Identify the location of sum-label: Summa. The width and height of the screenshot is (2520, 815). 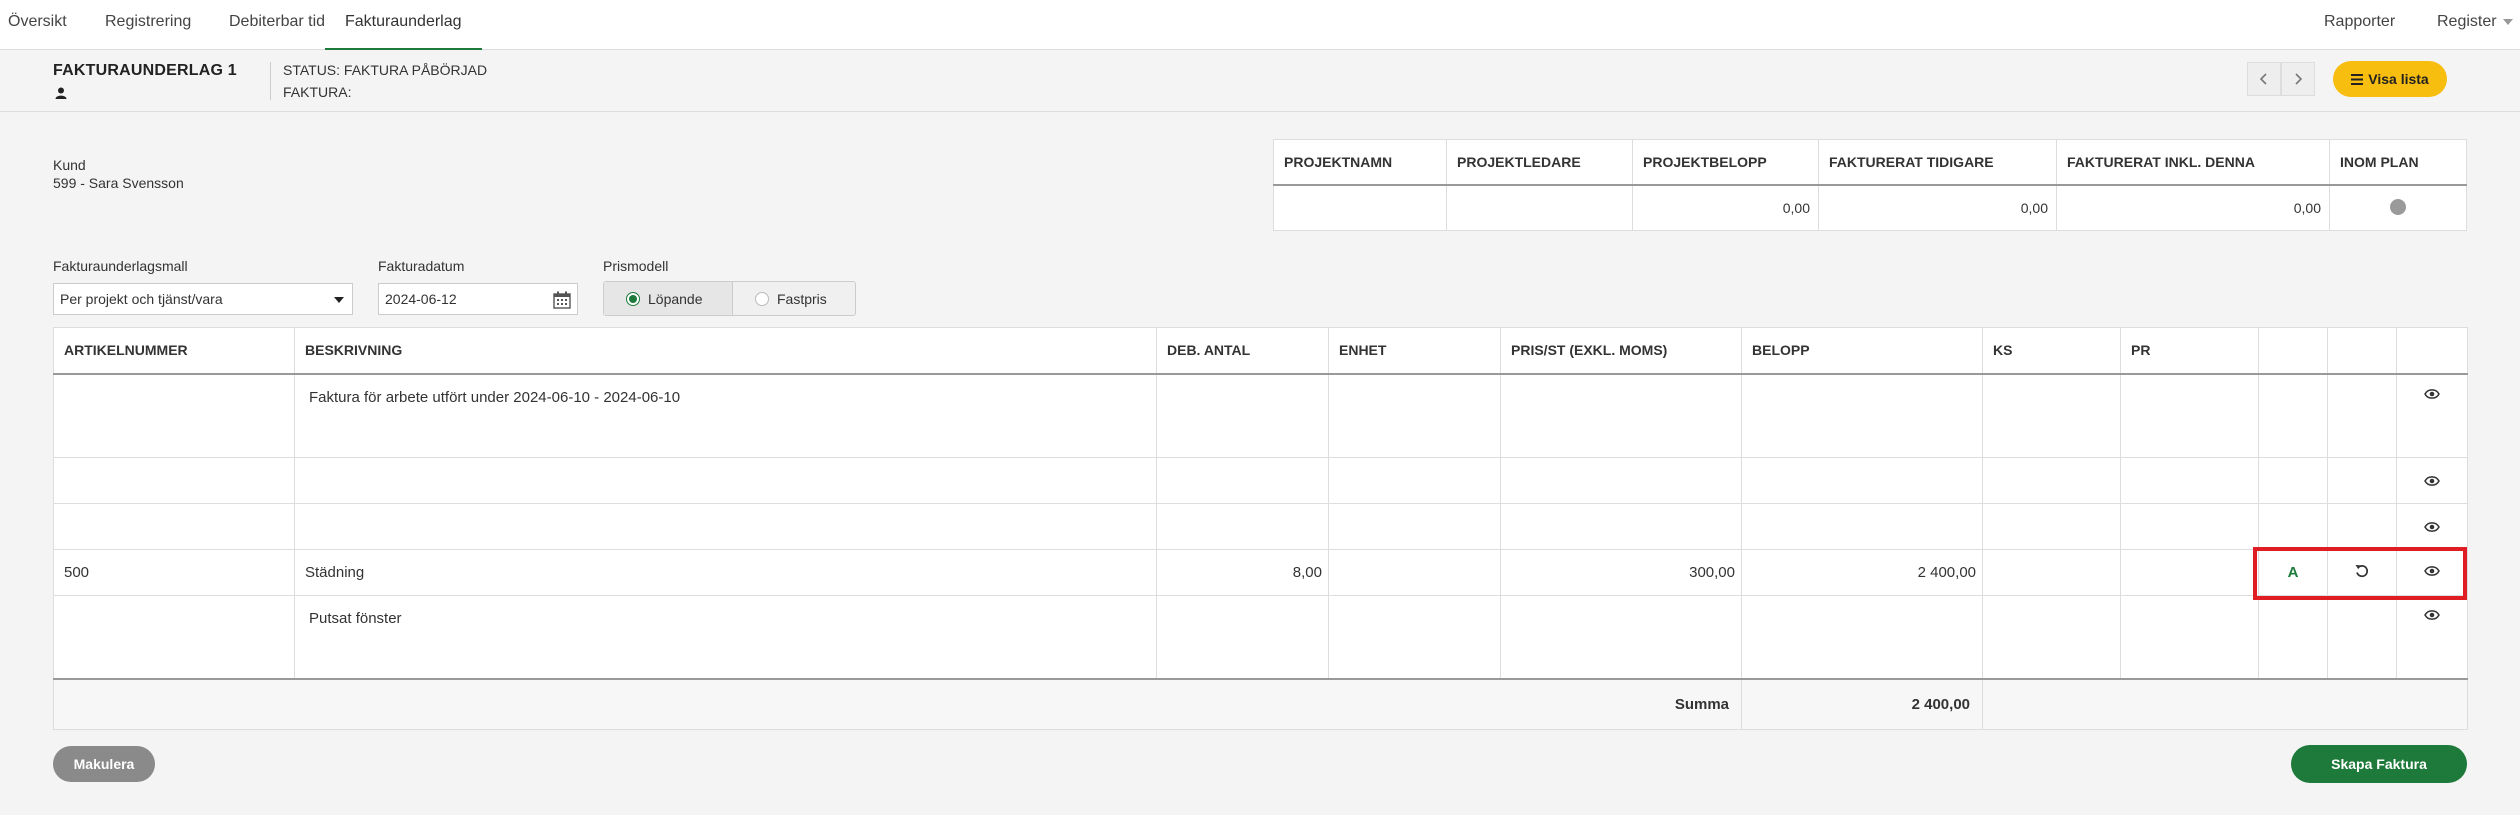
(897, 703).